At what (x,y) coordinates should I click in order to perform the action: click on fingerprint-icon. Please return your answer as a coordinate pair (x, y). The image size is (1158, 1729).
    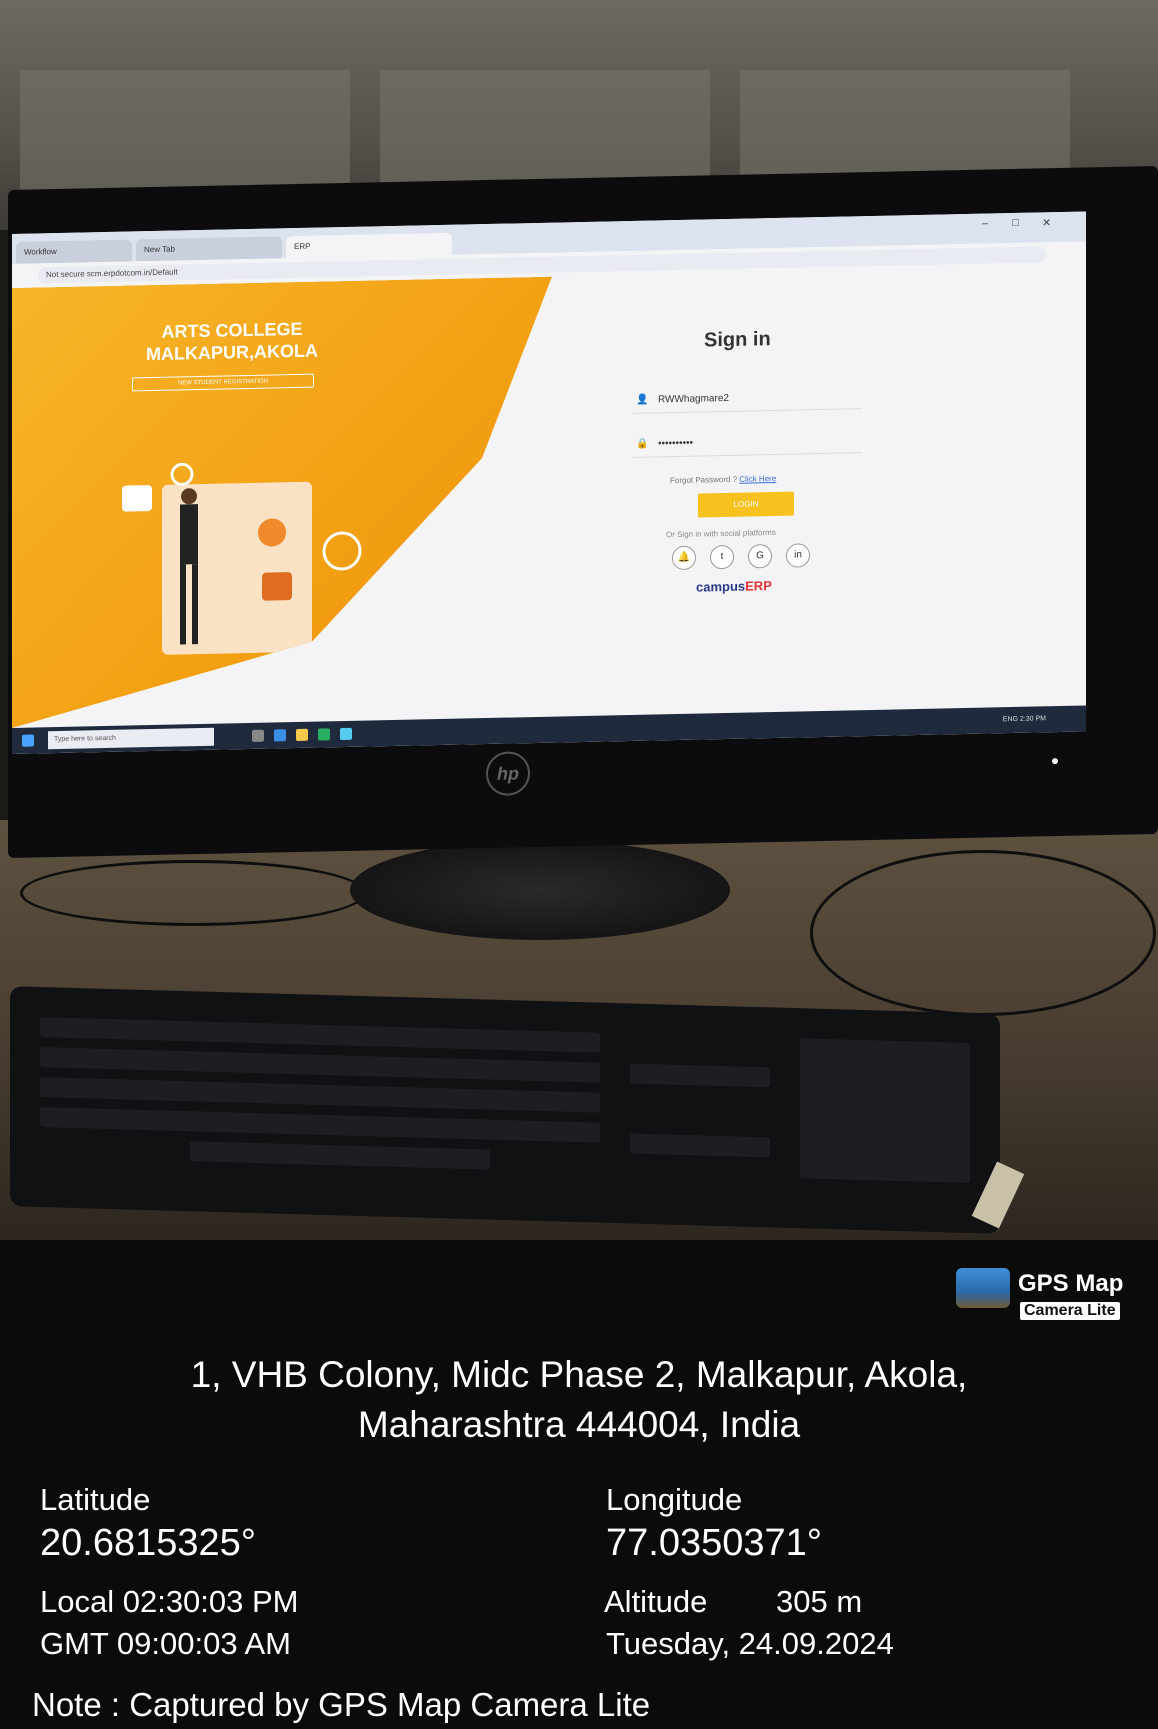
    Looking at the image, I should click on (342, 551).